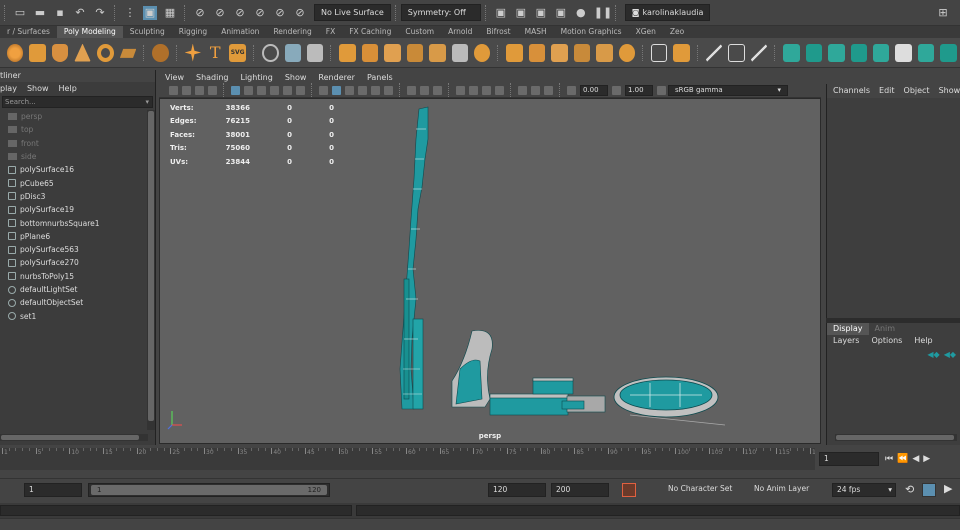 The image size is (960, 530). What do you see at coordinates (580, 490) in the screenshot?
I see `playback-end-field: 200` at bounding box center [580, 490].